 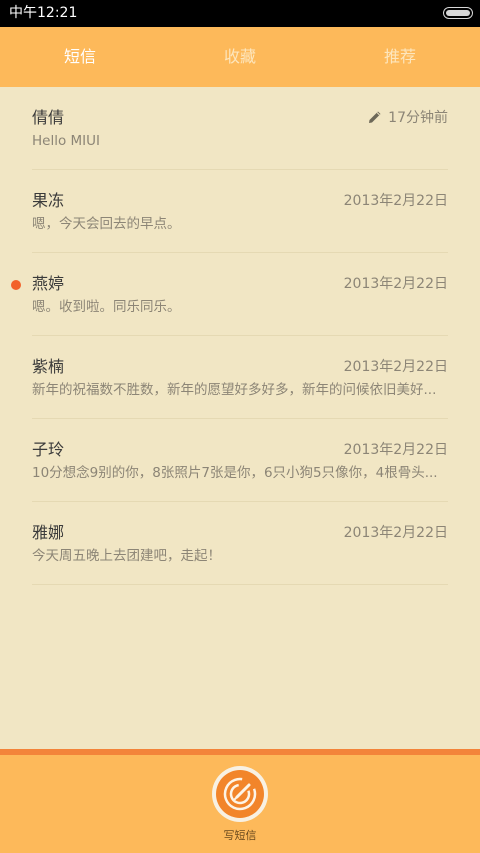 What do you see at coordinates (43, 13) in the screenshot?
I see `status-time: 中午12:21` at bounding box center [43, 13].